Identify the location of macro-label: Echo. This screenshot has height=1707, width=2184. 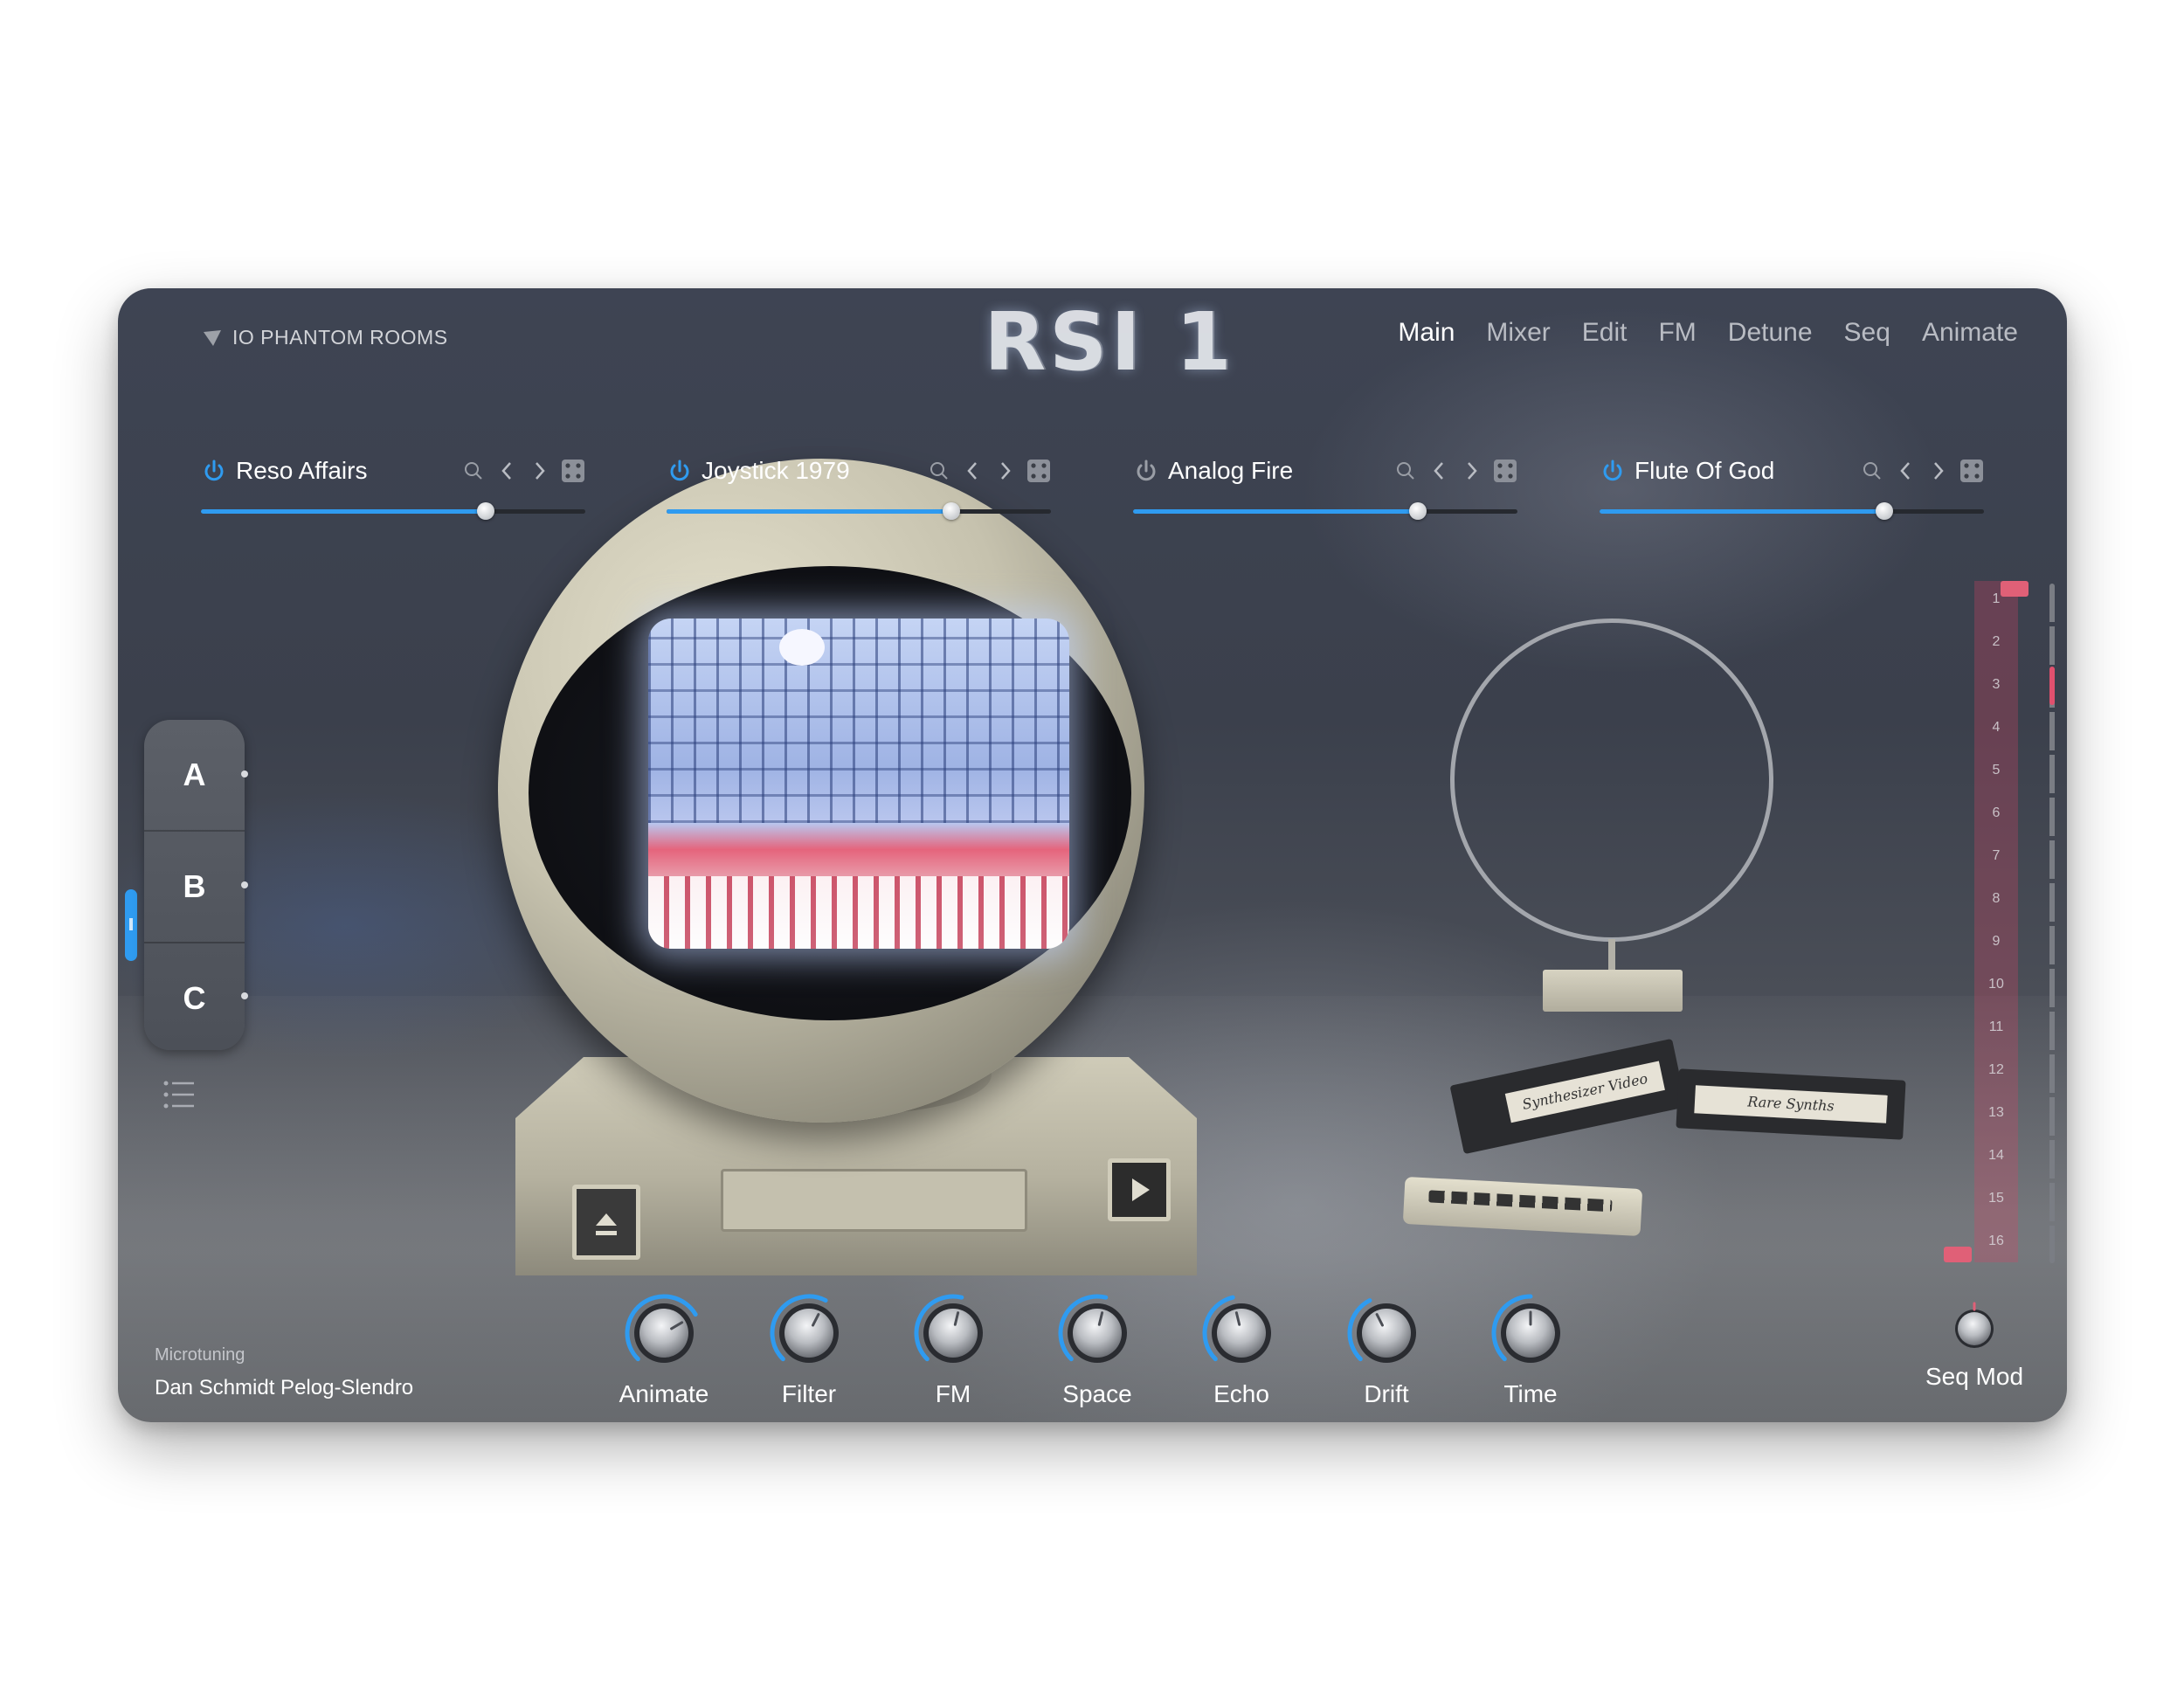
(1241, 1393).